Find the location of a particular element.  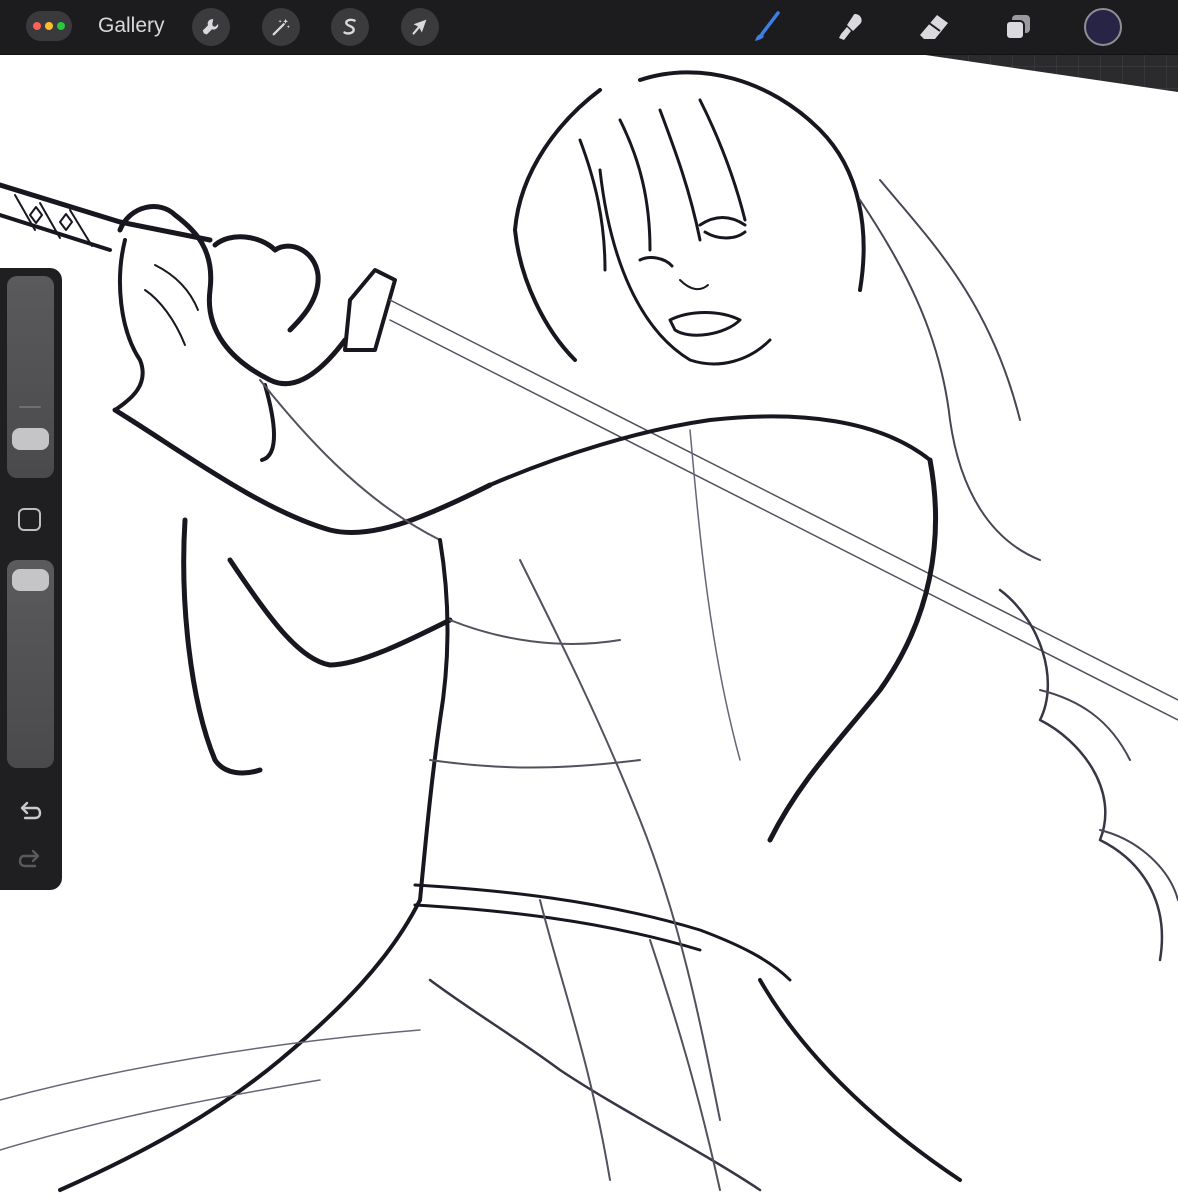

smudge-icon is located at coordinates (850, 27).